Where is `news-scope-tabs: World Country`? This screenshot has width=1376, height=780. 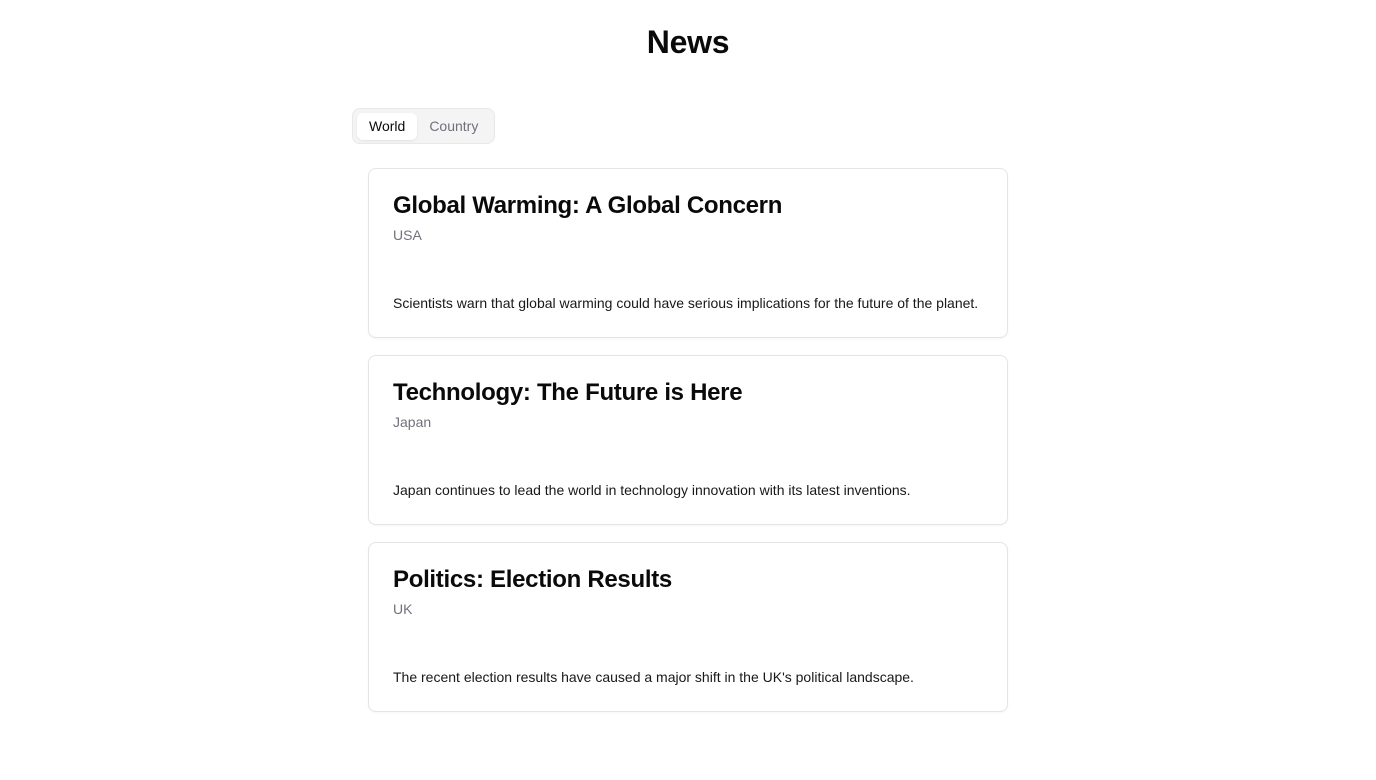
news-scope-tabs: World Country is located at coordinates (424, 126).